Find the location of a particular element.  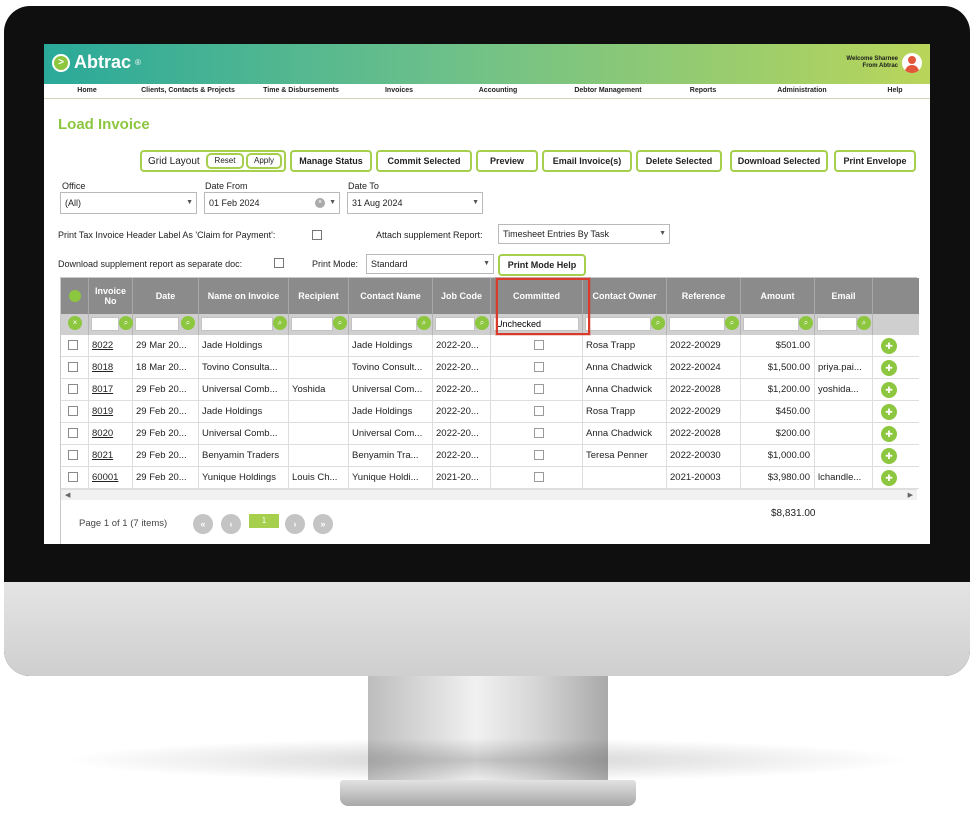

horizontal-scrollbar: ◀ ▶ is located at coordinates (489, 494).